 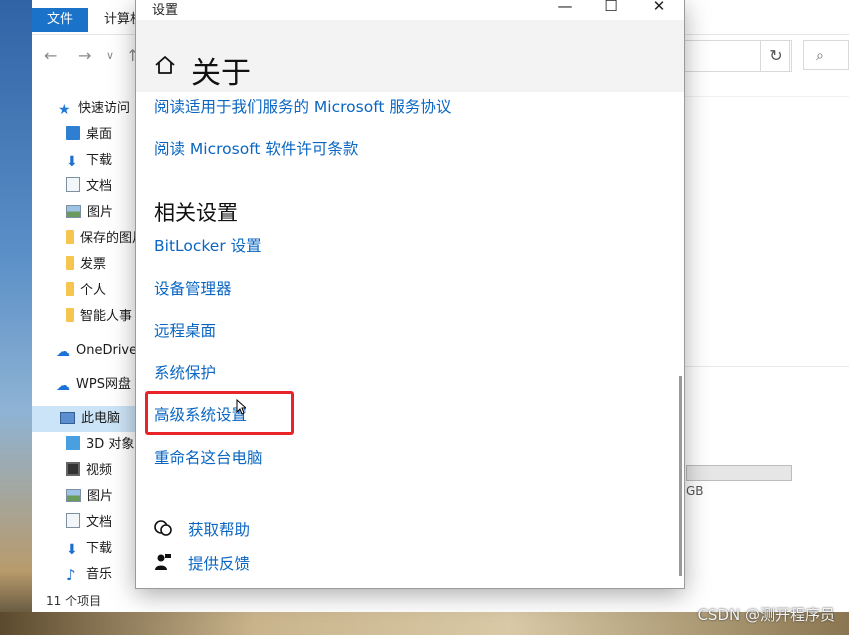 What do you see at coordinates (739, 473) in the screenshot?
I see `drive-usage-bar` at bounding box center [739, 473].